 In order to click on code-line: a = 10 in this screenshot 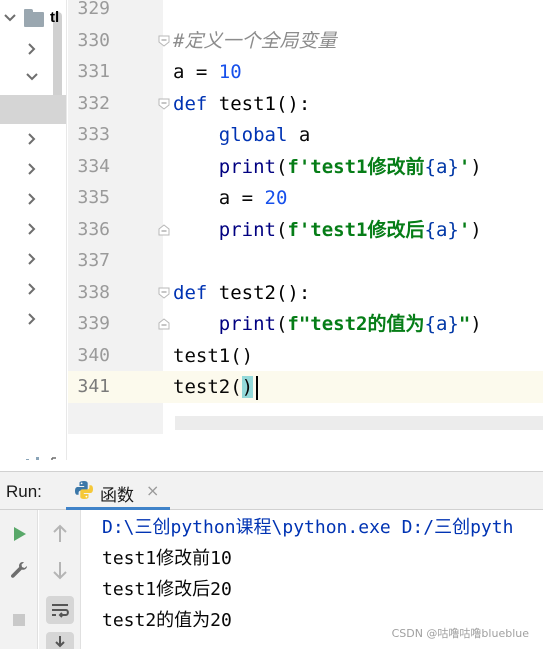, I will do `click(207, 72)`.